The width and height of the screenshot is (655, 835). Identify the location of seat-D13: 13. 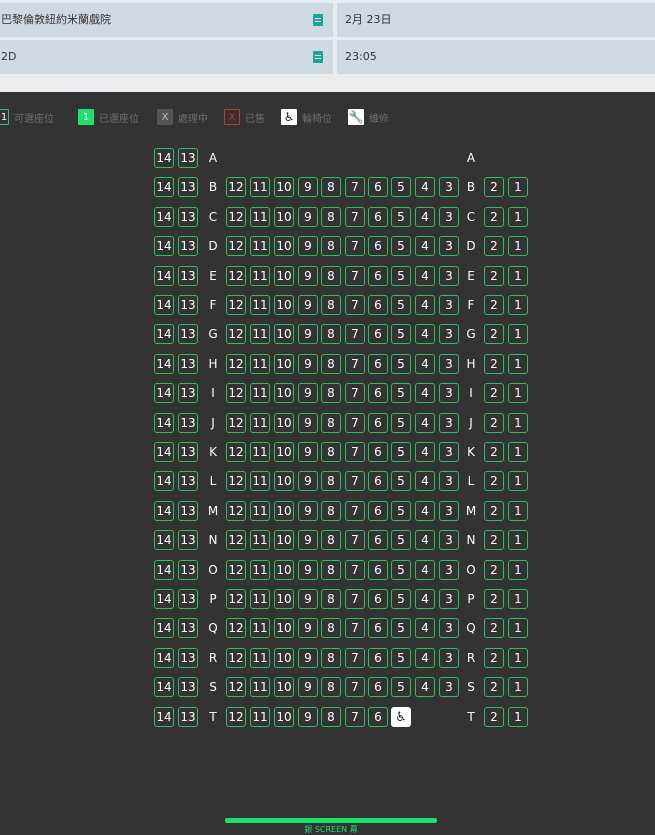
(188, 246).